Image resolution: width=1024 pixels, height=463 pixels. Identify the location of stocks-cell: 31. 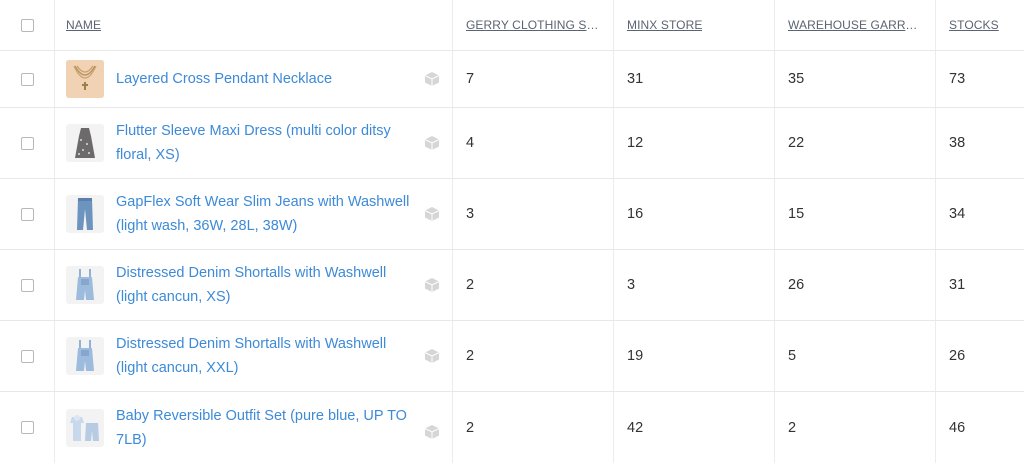
(980, 285).